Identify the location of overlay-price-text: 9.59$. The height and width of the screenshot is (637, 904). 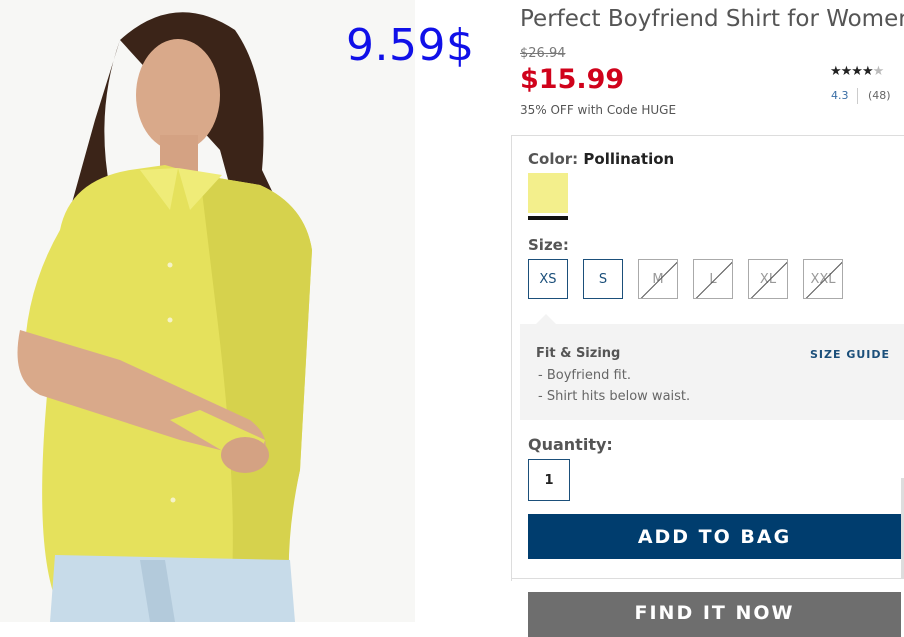
(410, 45).